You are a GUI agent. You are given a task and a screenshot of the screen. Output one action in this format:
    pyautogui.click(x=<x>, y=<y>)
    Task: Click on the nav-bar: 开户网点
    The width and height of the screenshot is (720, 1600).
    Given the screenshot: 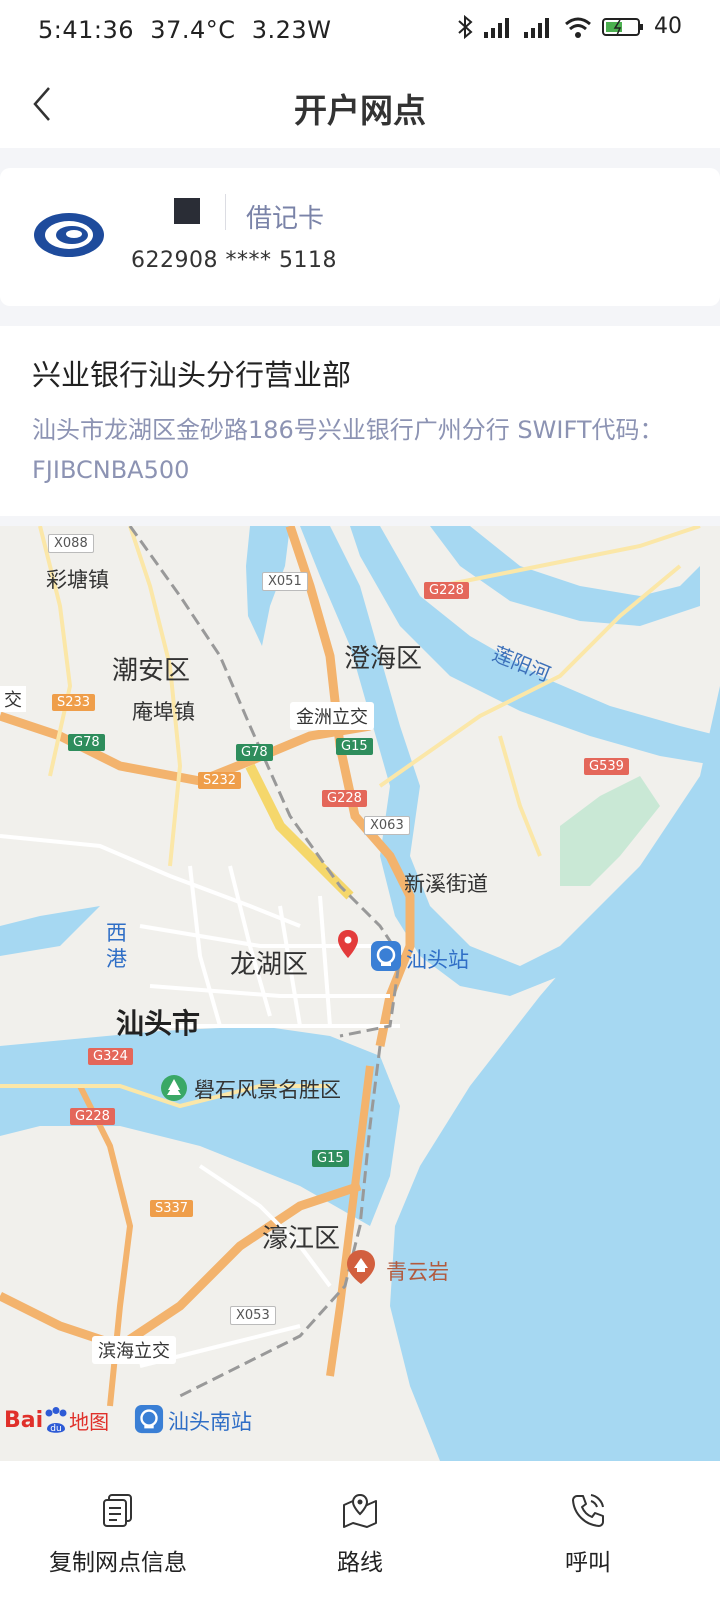 What is the action you would take?
    pyautogui.click(x=360, y=106)
    